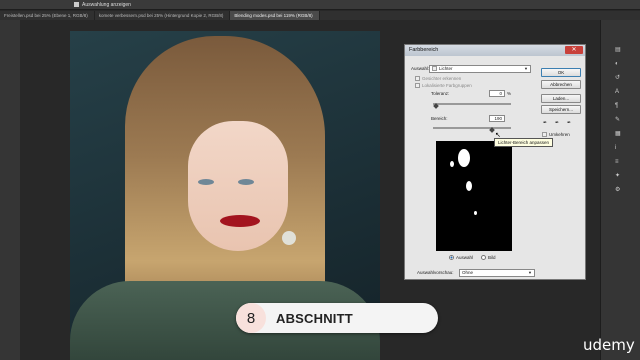 Image resolution: width=640 pixels, height=360 pixels. I want to click on swatch-icon: ▦, so click(619, 134).